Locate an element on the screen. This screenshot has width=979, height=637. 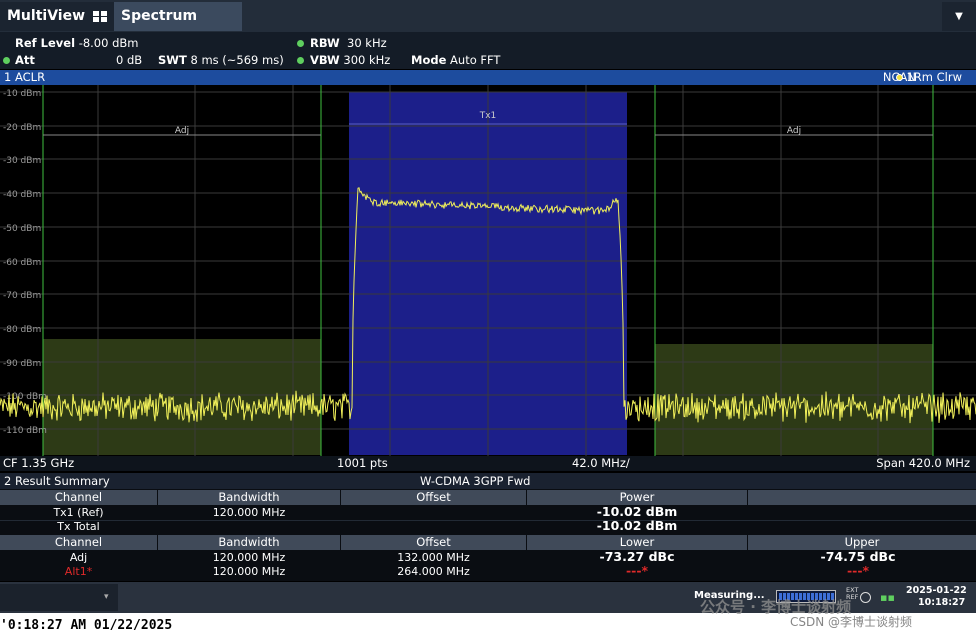
result-summary-title: 2 Result Summary is located at coordinates (57, 481).